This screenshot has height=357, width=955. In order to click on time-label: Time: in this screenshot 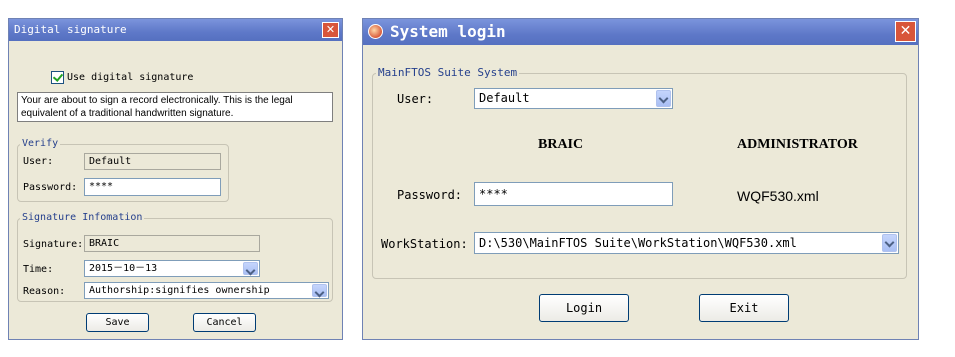, I will do `click(38, 269)`.